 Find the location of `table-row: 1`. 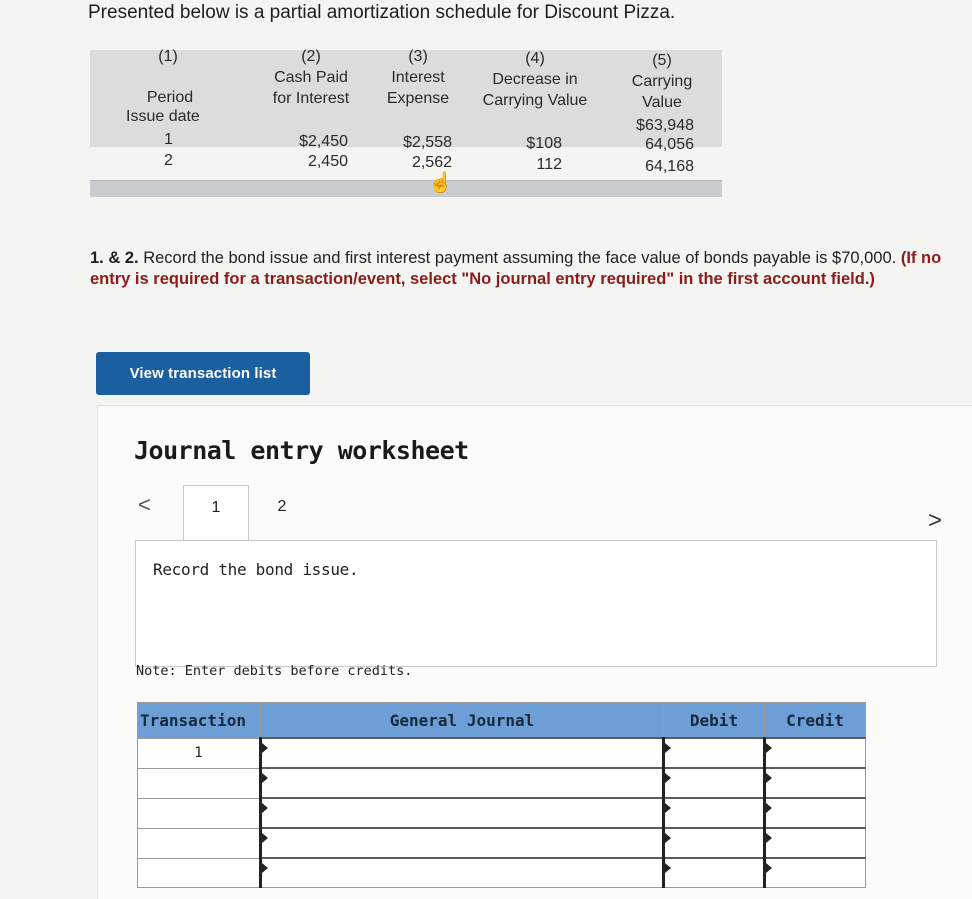

table-row: 1 is located at coordinates (501, 753).